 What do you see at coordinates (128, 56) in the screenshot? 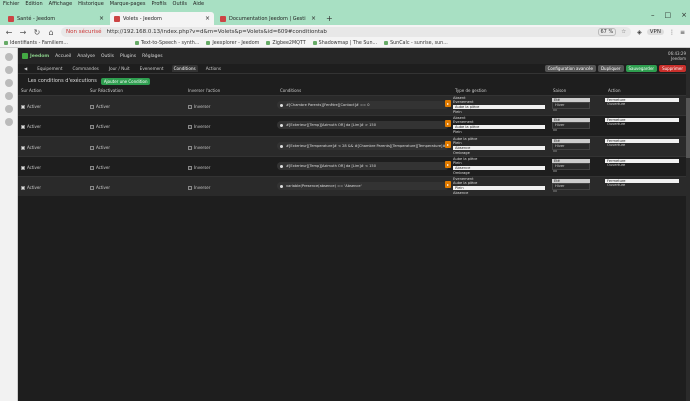
I see `menu-plugins: Plugins` at bounding box center [128, 56].